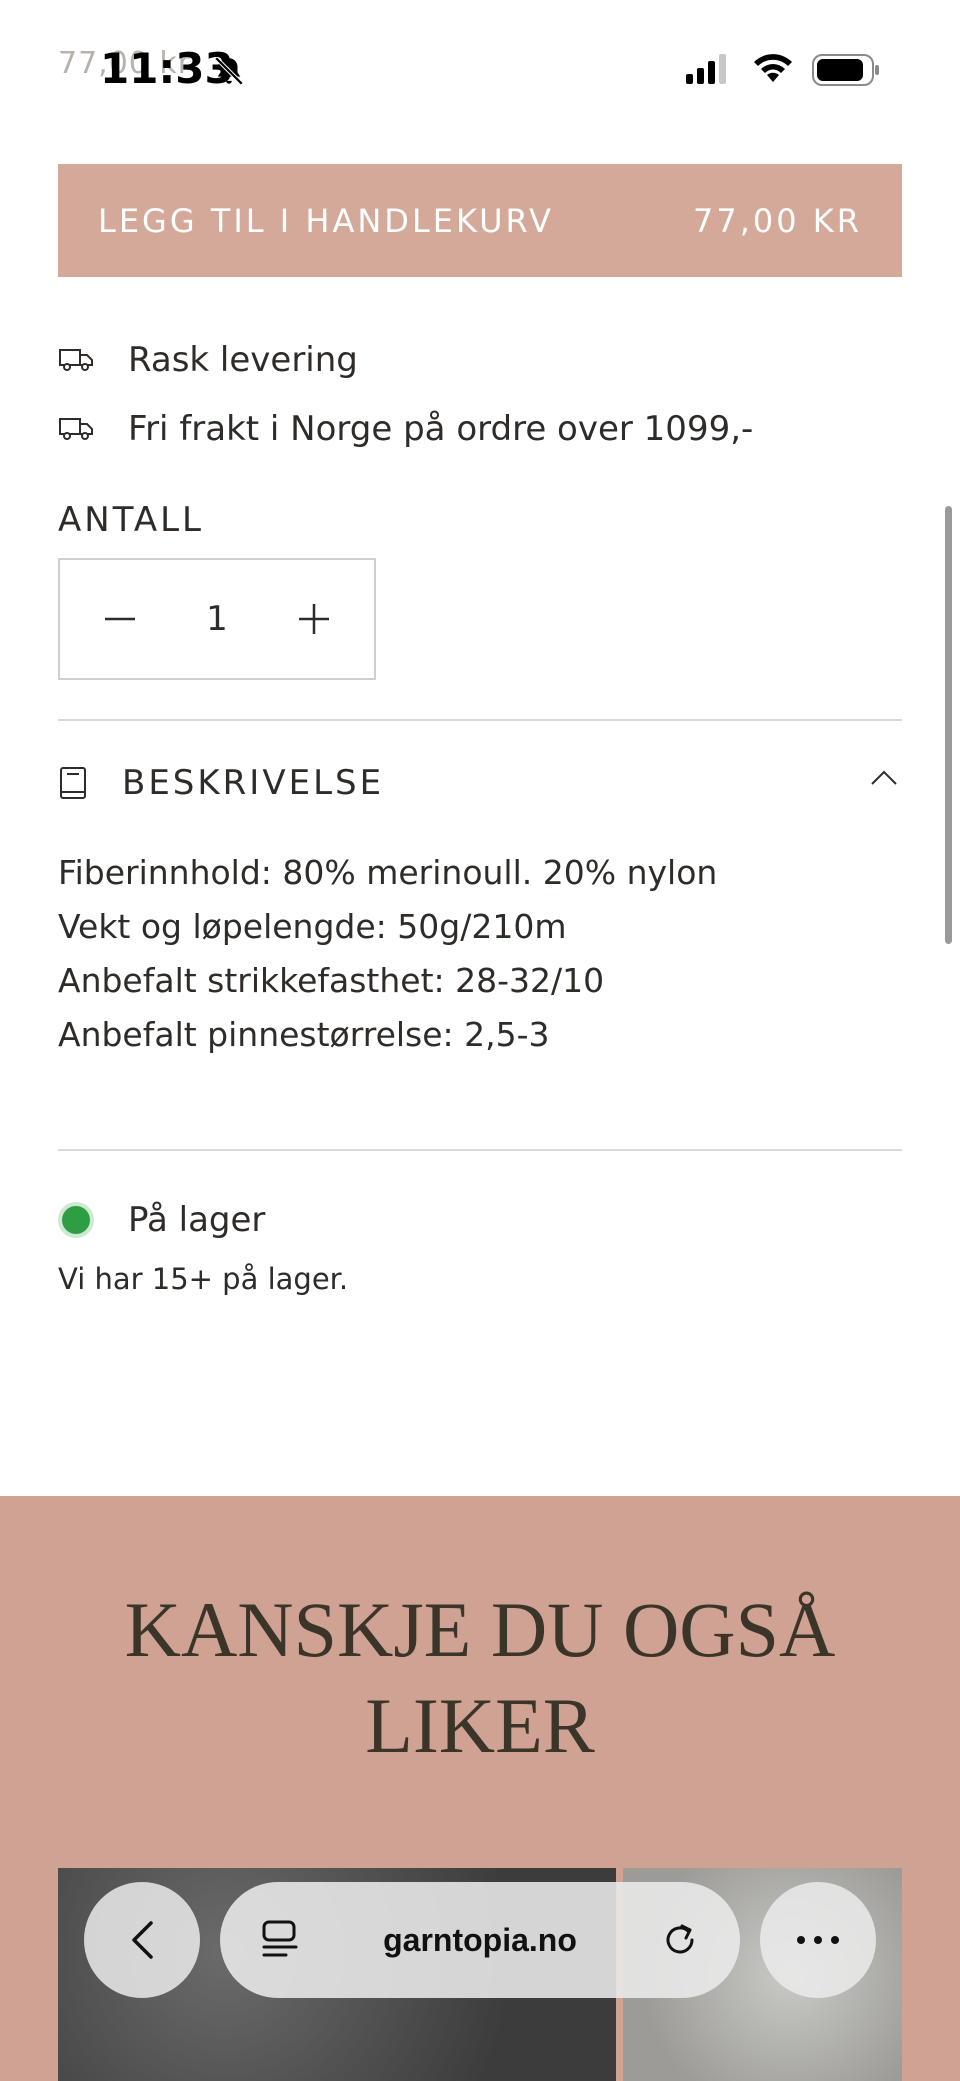  What do you see at coordinates (203, 1279) in the screenshot?
I see `stock-note: Vi har 15+ på lager.` at bounding box center [203, 1279].